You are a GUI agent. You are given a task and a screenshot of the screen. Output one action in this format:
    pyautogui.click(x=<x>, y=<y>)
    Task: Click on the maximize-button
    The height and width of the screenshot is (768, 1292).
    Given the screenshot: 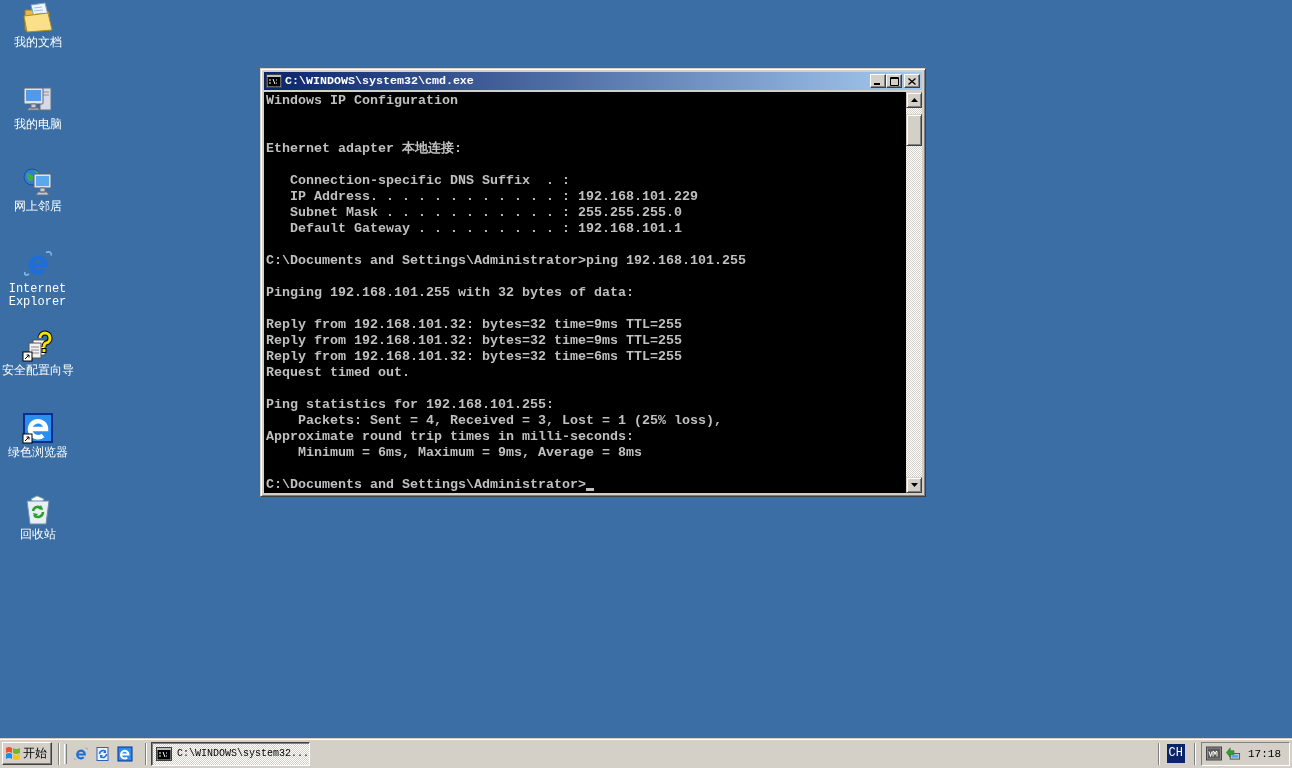 What is the action you would take?
    pyautogui.click(x=894, y=81)
    